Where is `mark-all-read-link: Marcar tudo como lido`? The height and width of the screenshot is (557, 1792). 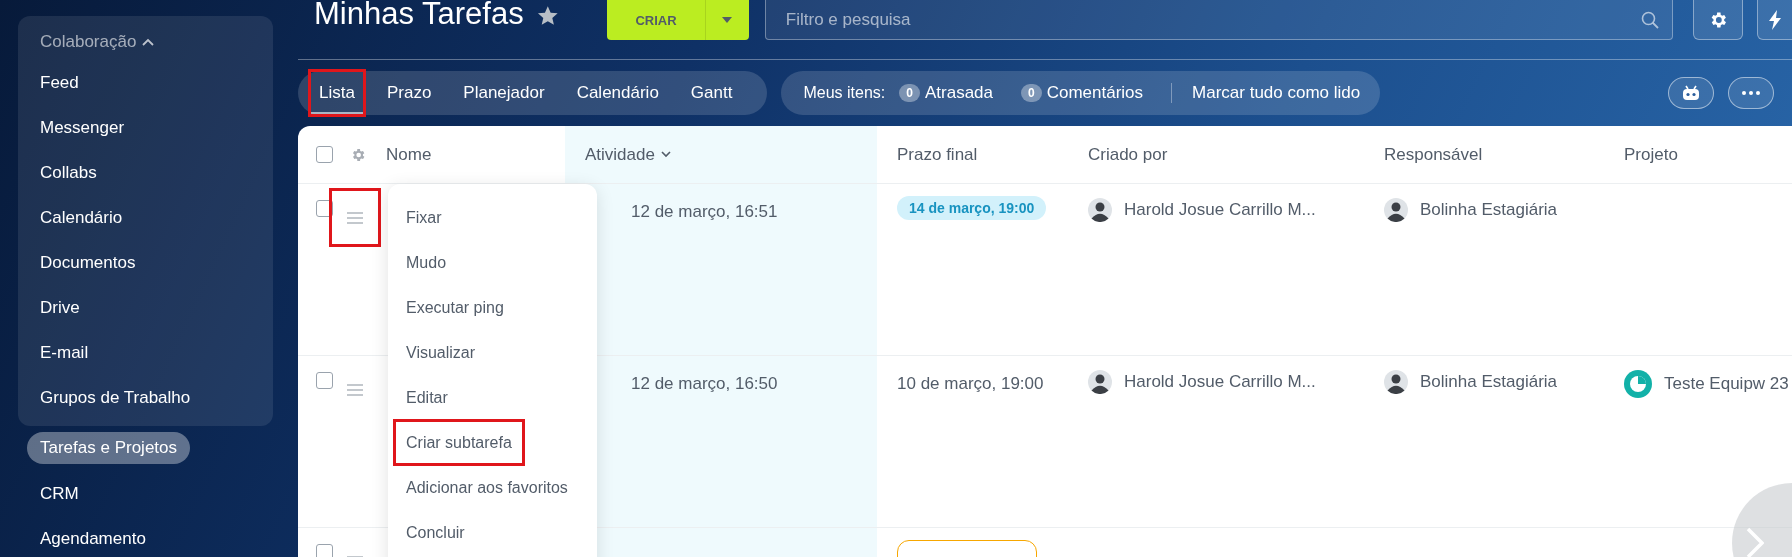 mark-all-read-link: Marcar tudo como lido is located at coordinates (1276, 93).